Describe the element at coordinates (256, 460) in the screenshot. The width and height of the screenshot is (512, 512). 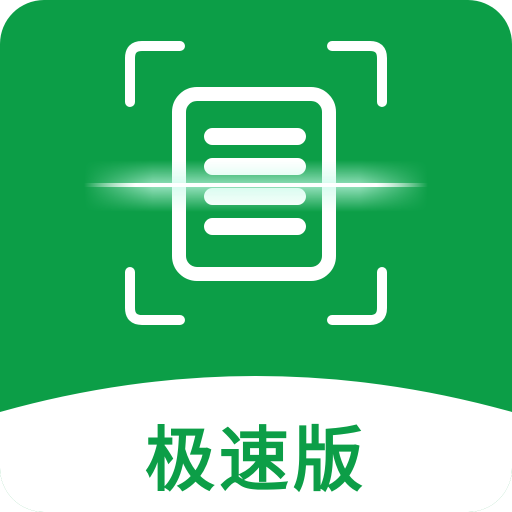
I see `edition-label: 极速版` at that location.